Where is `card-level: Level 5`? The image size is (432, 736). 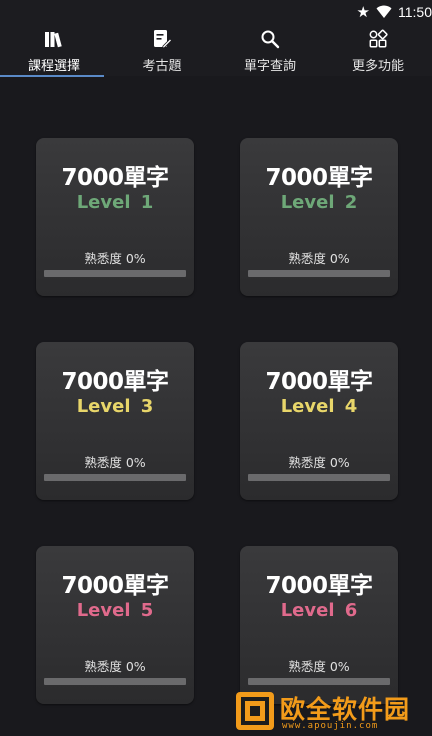
card-level: Level 5 is located at coordinates (115, 610).